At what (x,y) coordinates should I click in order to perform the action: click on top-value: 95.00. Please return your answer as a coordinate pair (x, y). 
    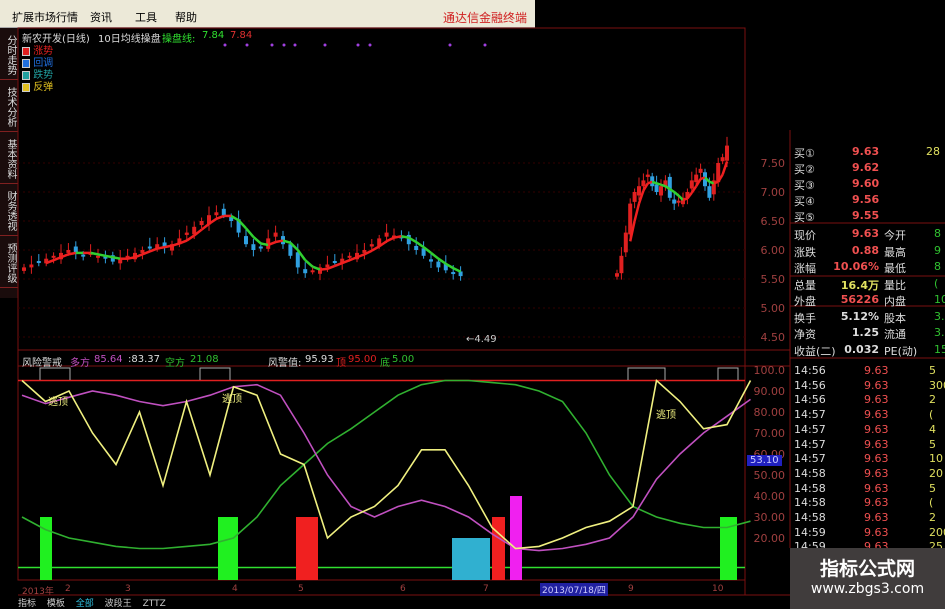
    Looking at the image, I should click on (362, 359).